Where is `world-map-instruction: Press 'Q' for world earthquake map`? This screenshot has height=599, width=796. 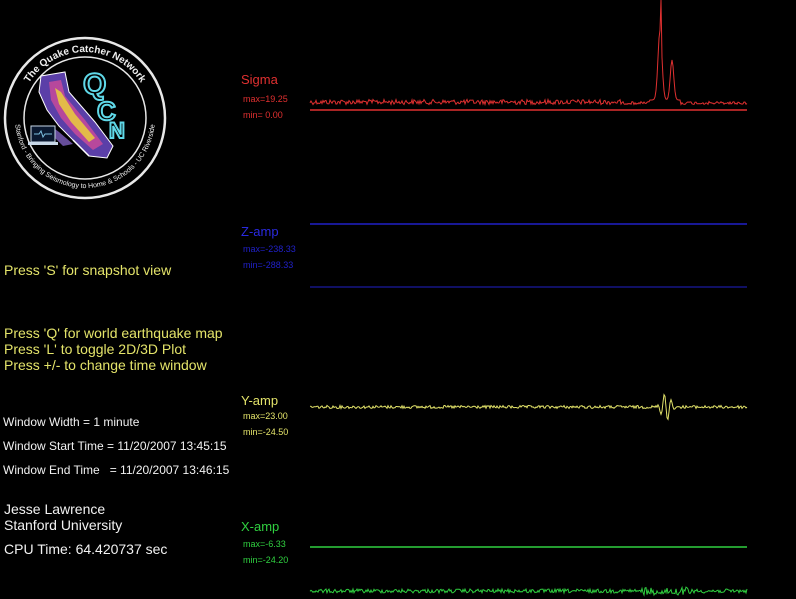
world-map-instruction: Press 'Q' for world earthquake map is located at coordinates (113, 333).